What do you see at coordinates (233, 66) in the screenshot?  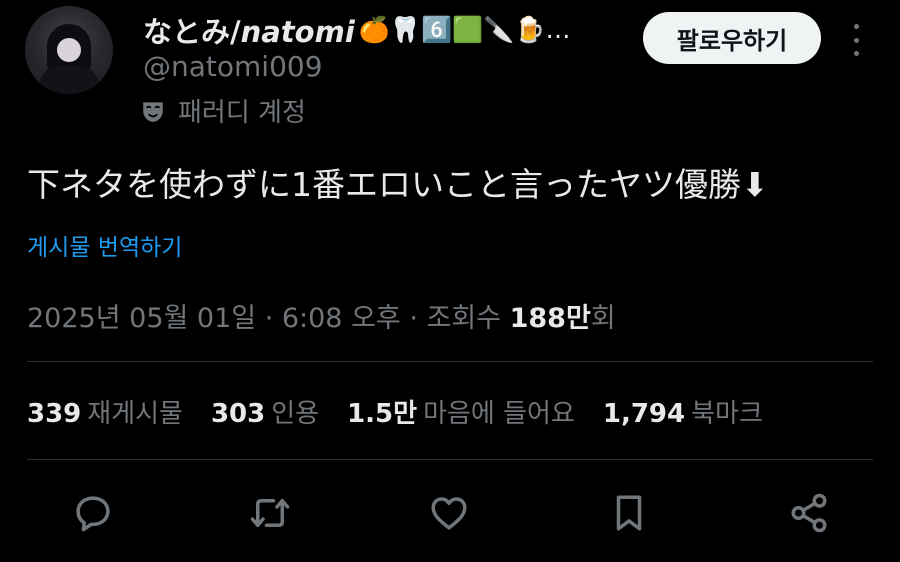 I see `author-handle: @natomi009` at bounding box center [233, 66].